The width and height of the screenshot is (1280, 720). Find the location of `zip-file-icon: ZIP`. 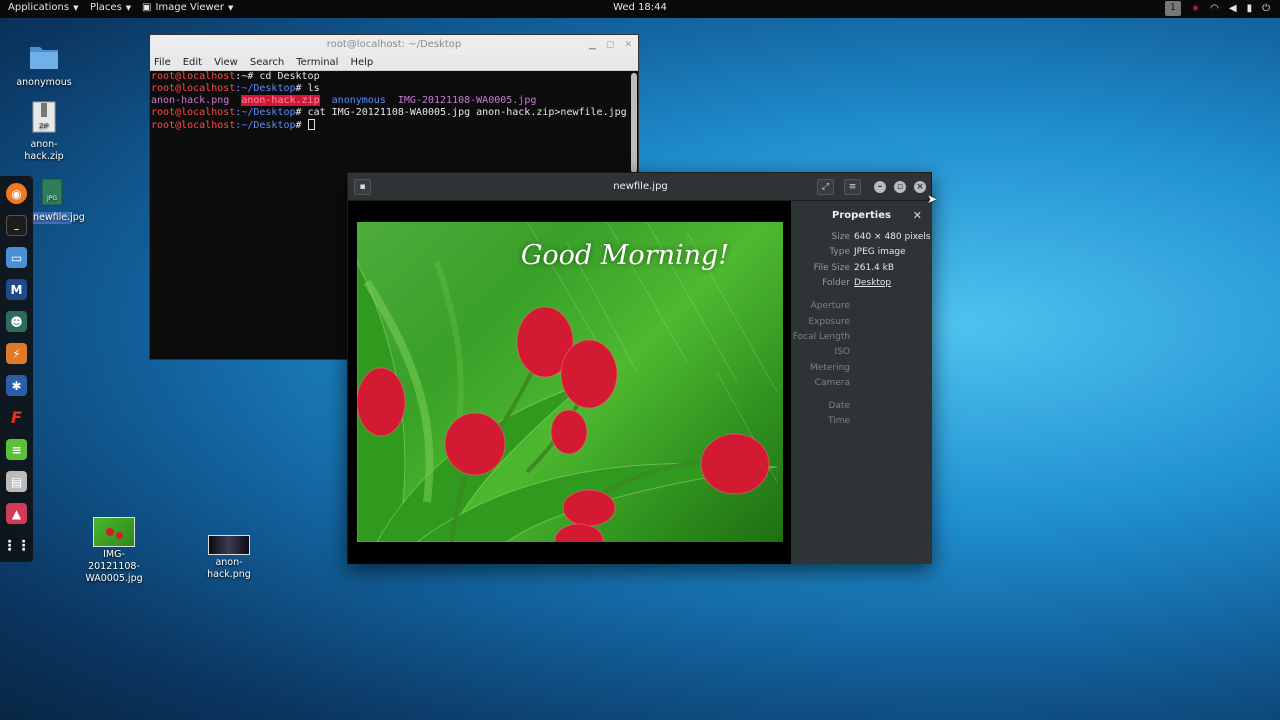

zip-file-icon: ZIP is located at coordinates (44, 117).